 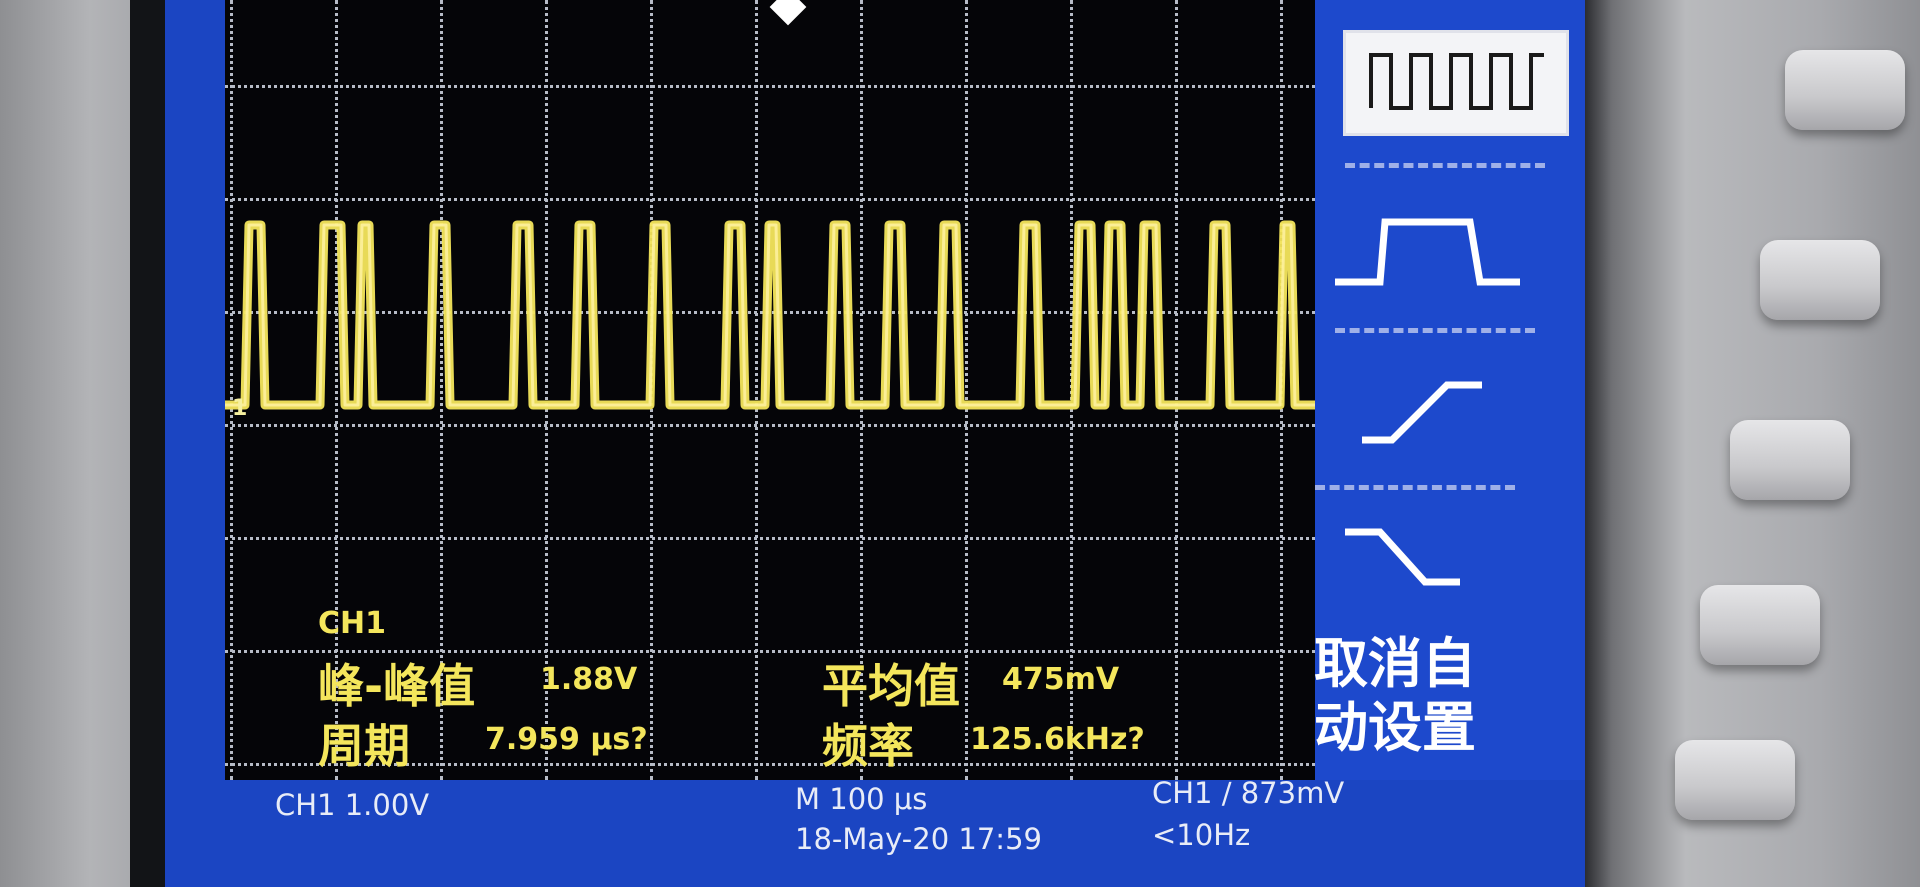 What do you see at coordinates (1427, 410) in the screenshot?
I see `rising-edge-icon` at bounding box center [1427, 410].